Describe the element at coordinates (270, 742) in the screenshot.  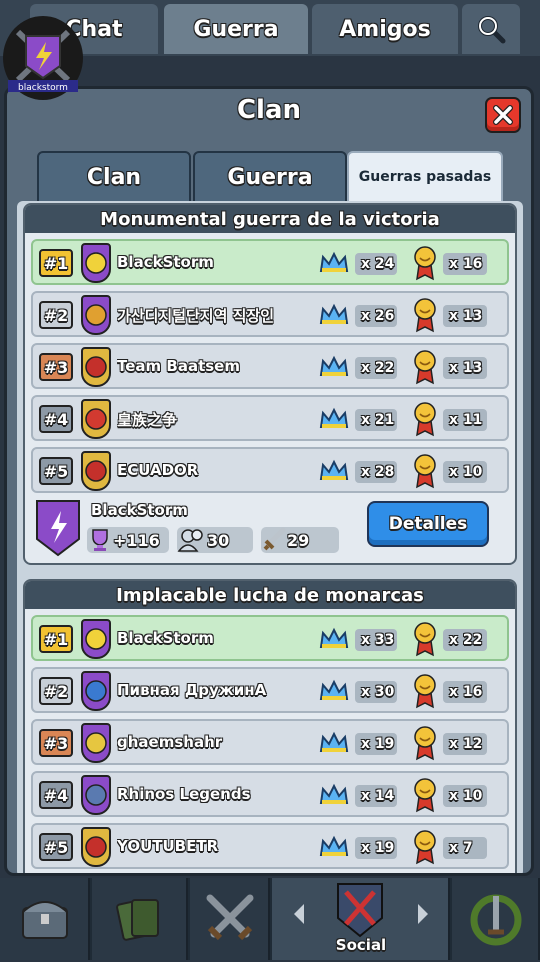
I see `war-rank-row: #3 ghaemshahr x 19 x 12` at that location.